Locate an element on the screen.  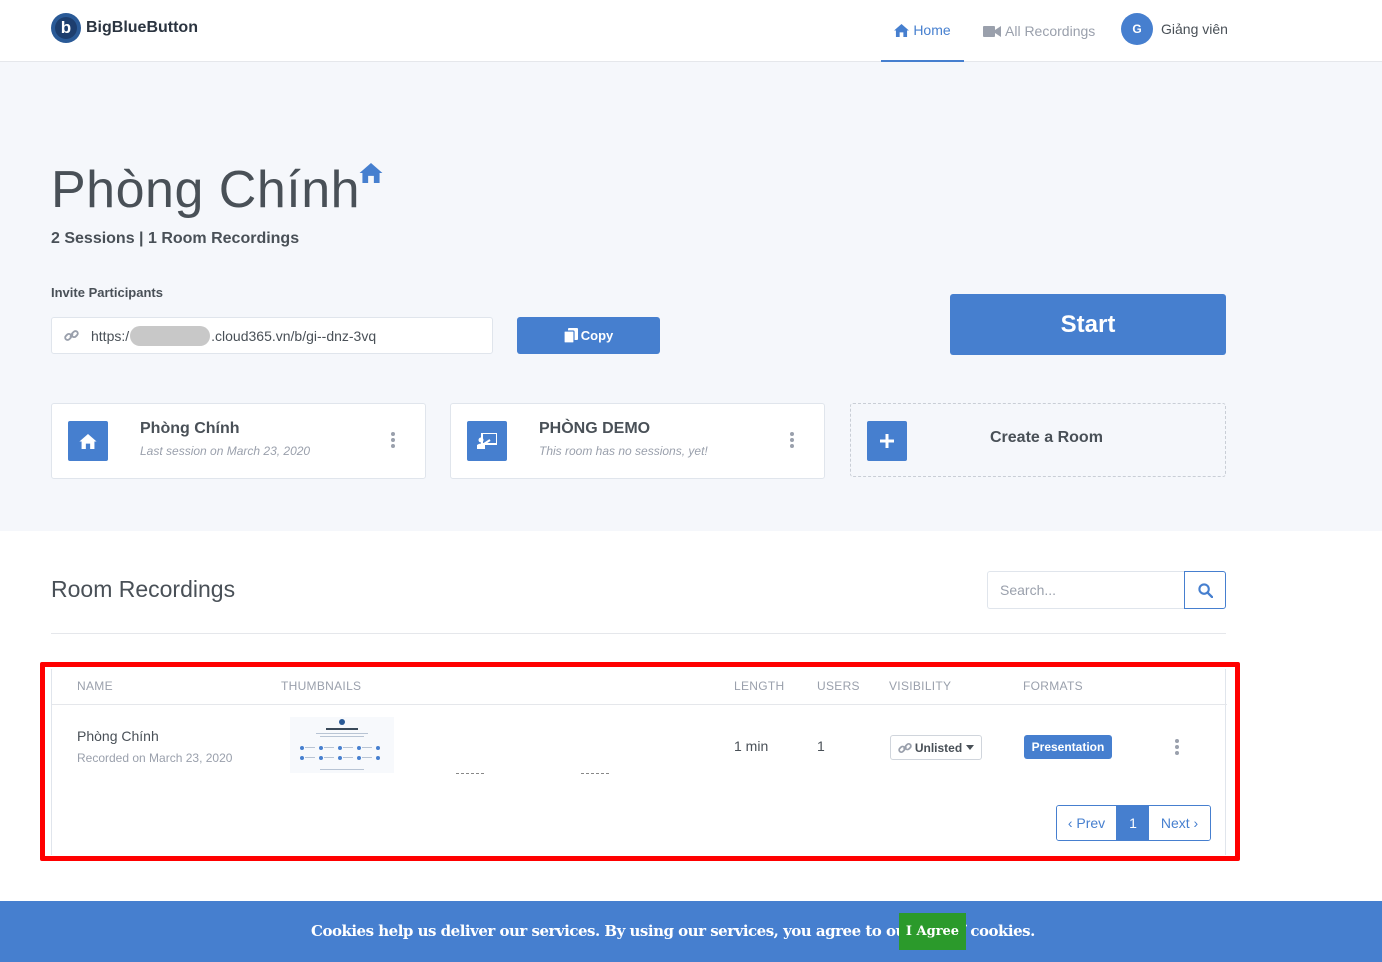
room-card-subtitle: Last session on March 23, 2020 is located at coordinates (225, 451).